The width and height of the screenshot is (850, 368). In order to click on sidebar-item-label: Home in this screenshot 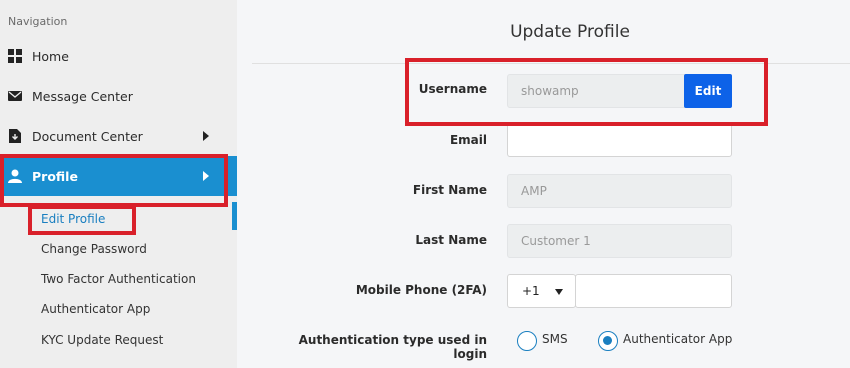, I will do `click(50, 56)`.